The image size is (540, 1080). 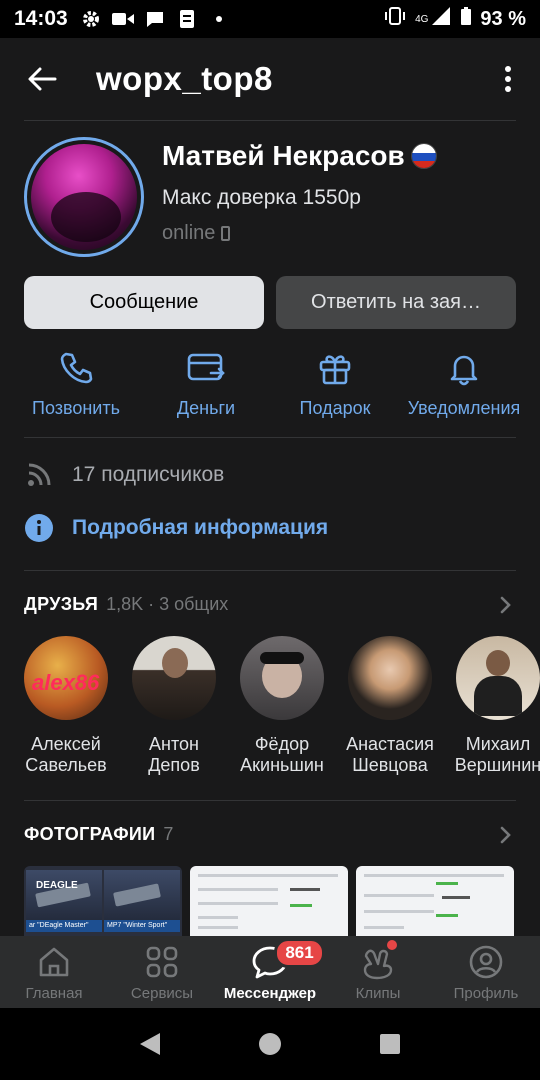 I want to click on profile-status: Макс доверка 1550р, so click(x=261, y=197).